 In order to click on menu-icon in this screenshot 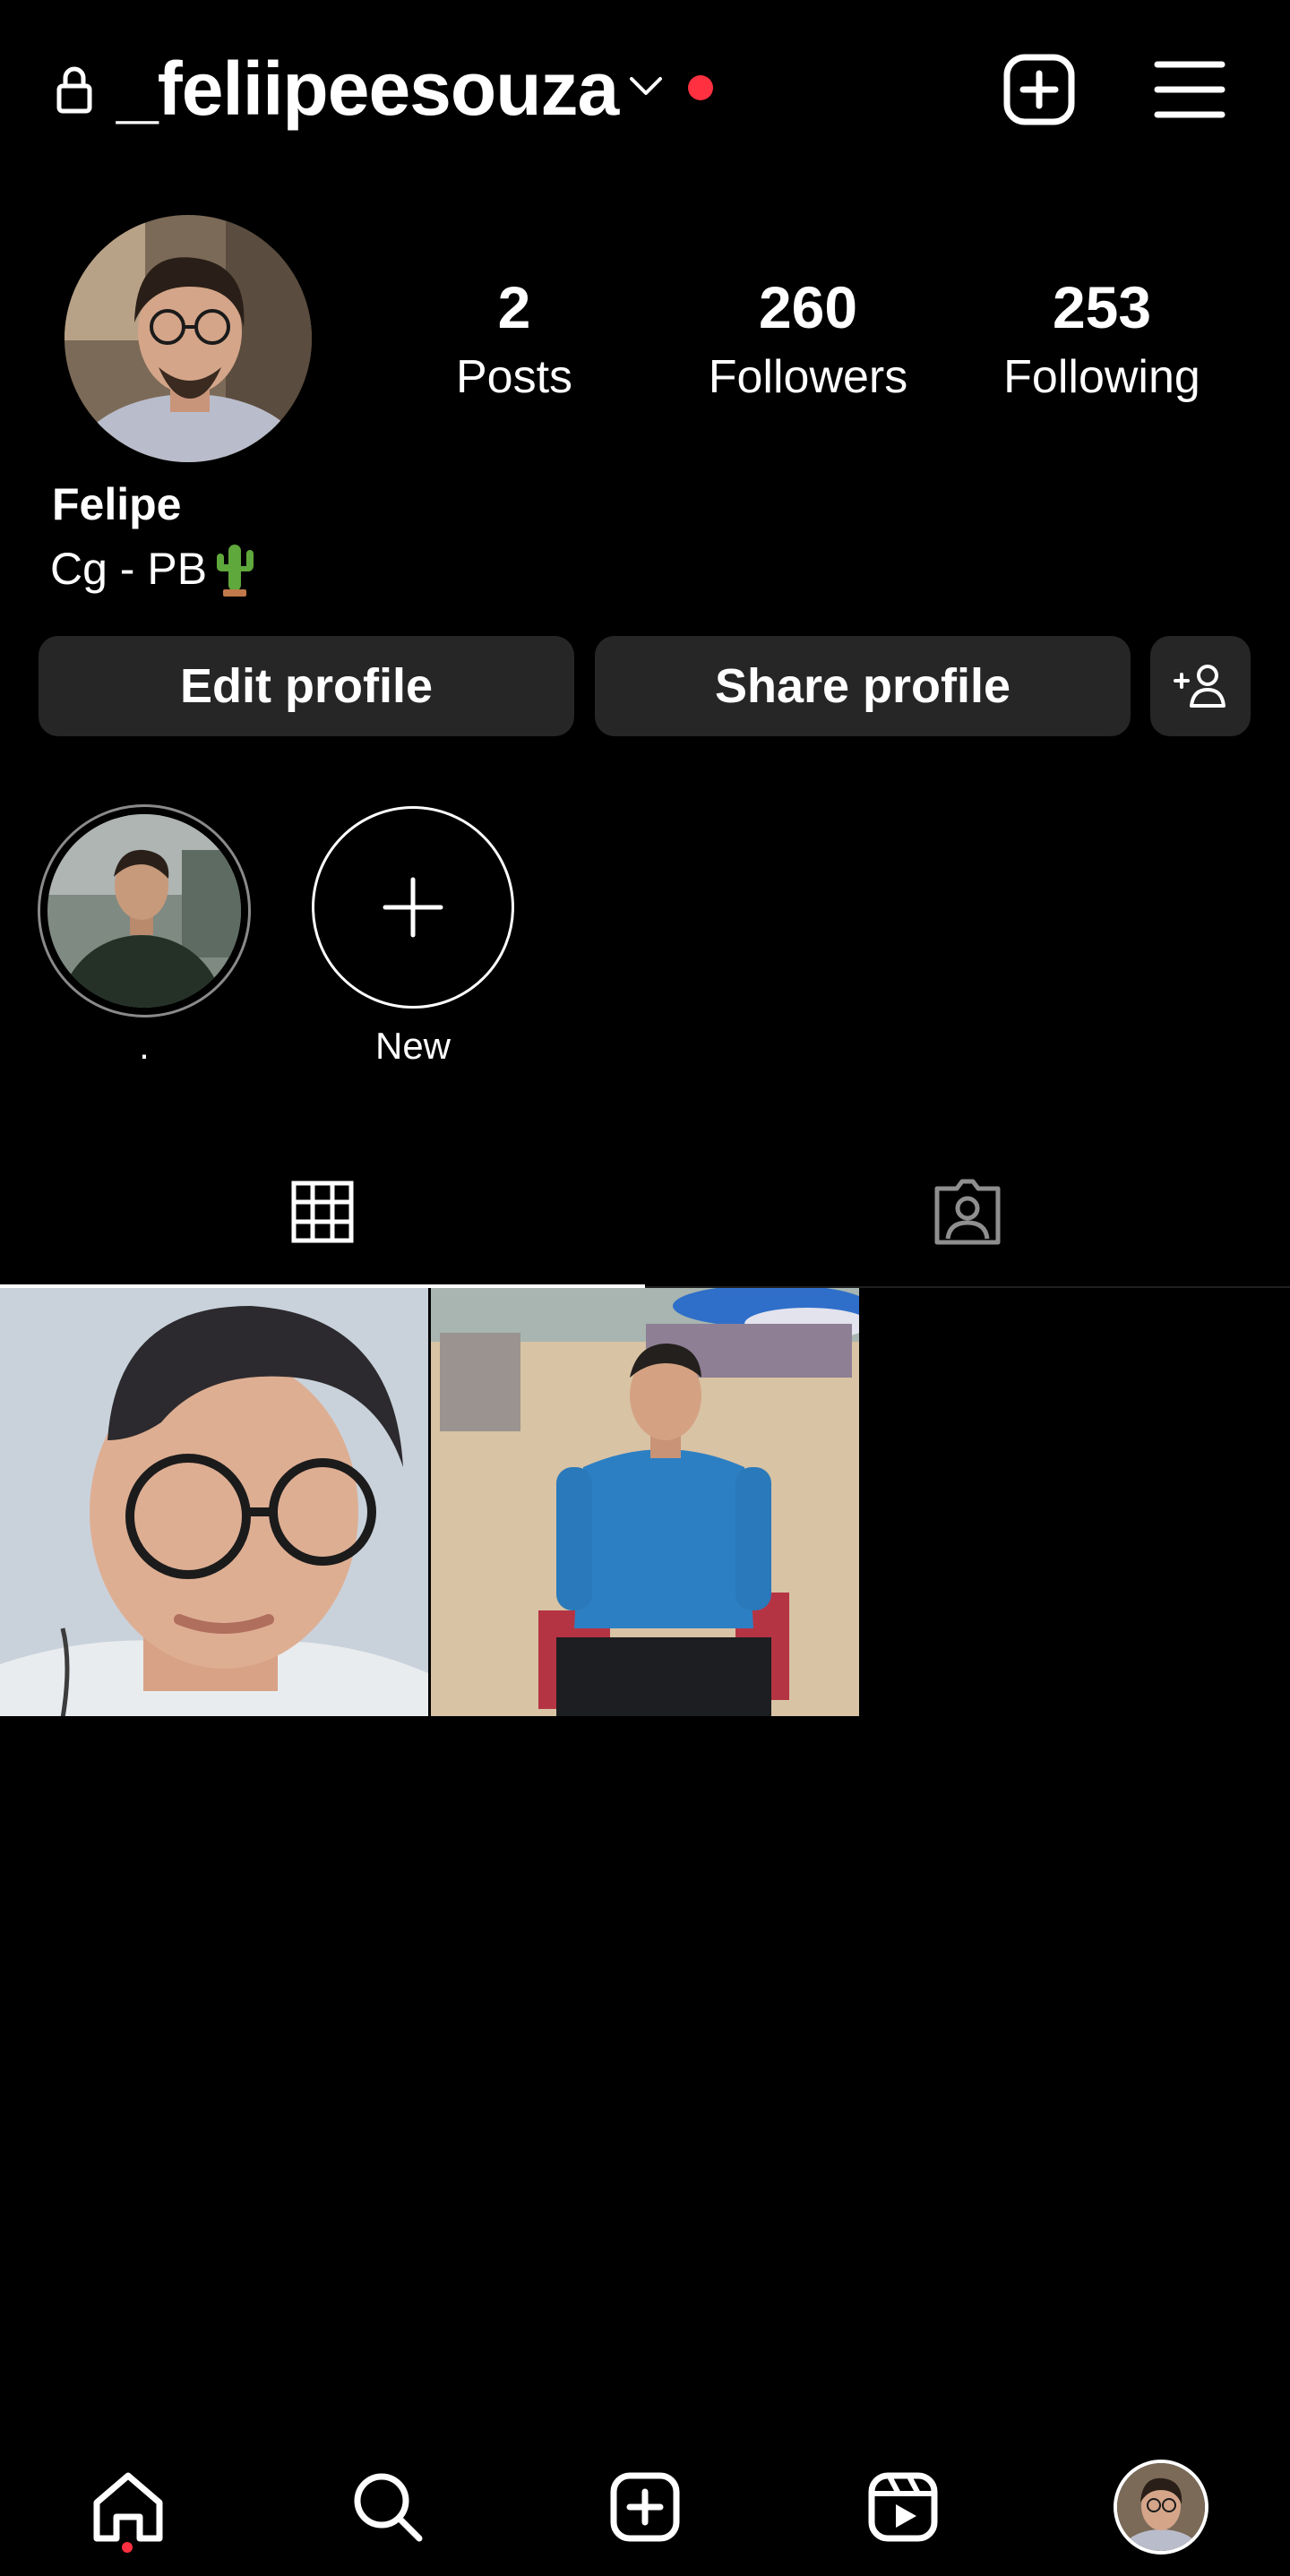, I will do `click(1189, 89)`.